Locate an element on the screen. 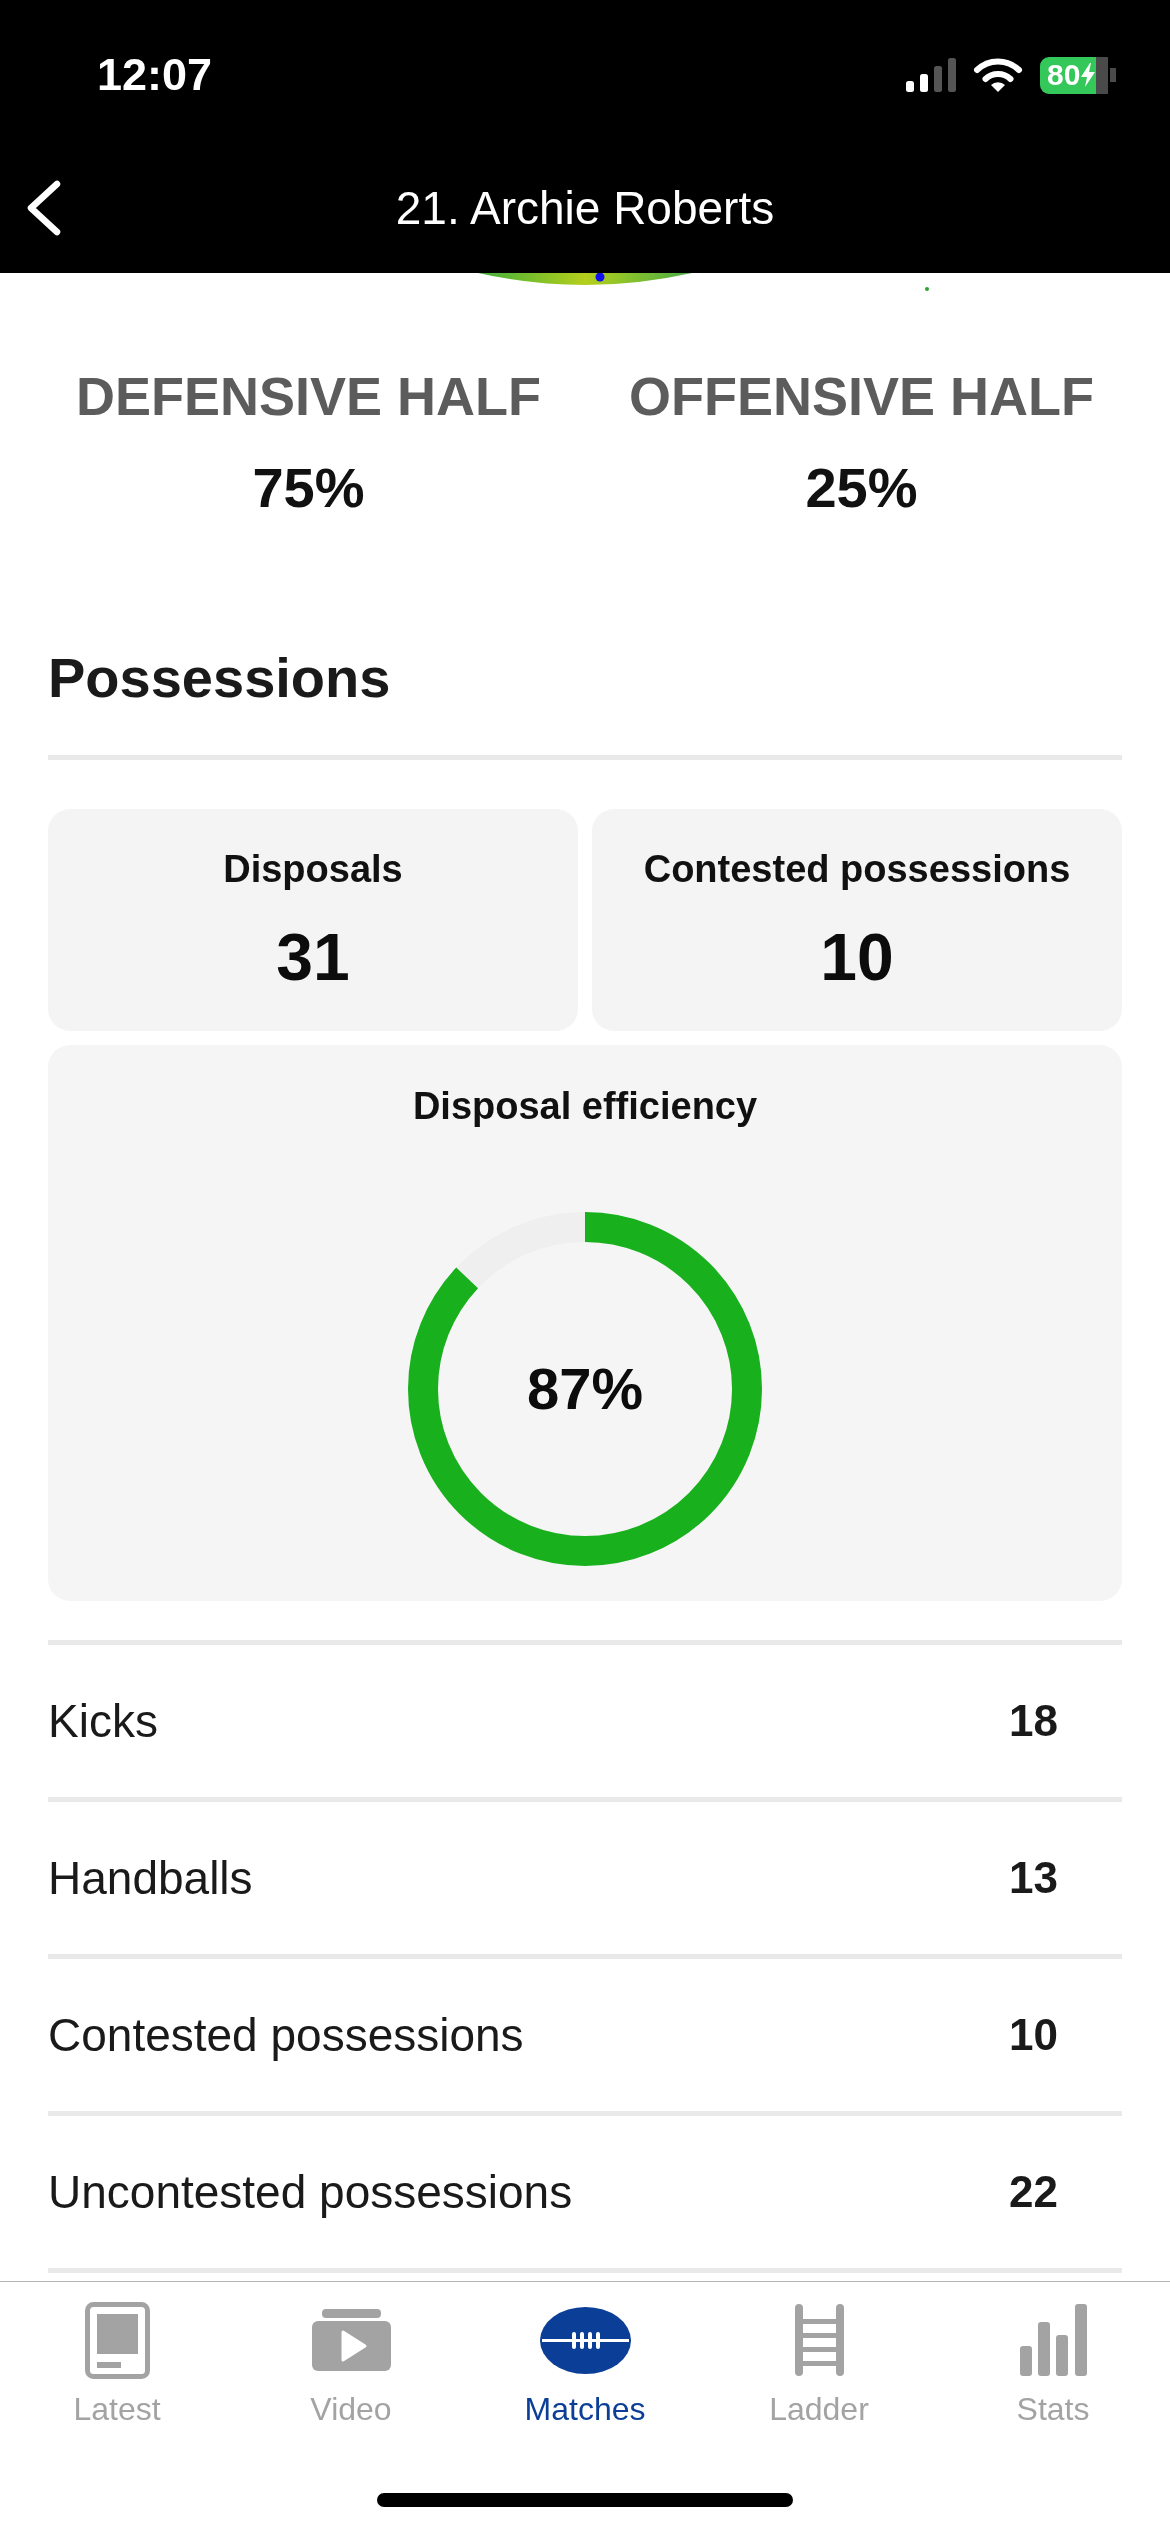 The width and height of the screenshot is (1170, 2532). half-percentage: 25% is located at coordinates (861, 488).